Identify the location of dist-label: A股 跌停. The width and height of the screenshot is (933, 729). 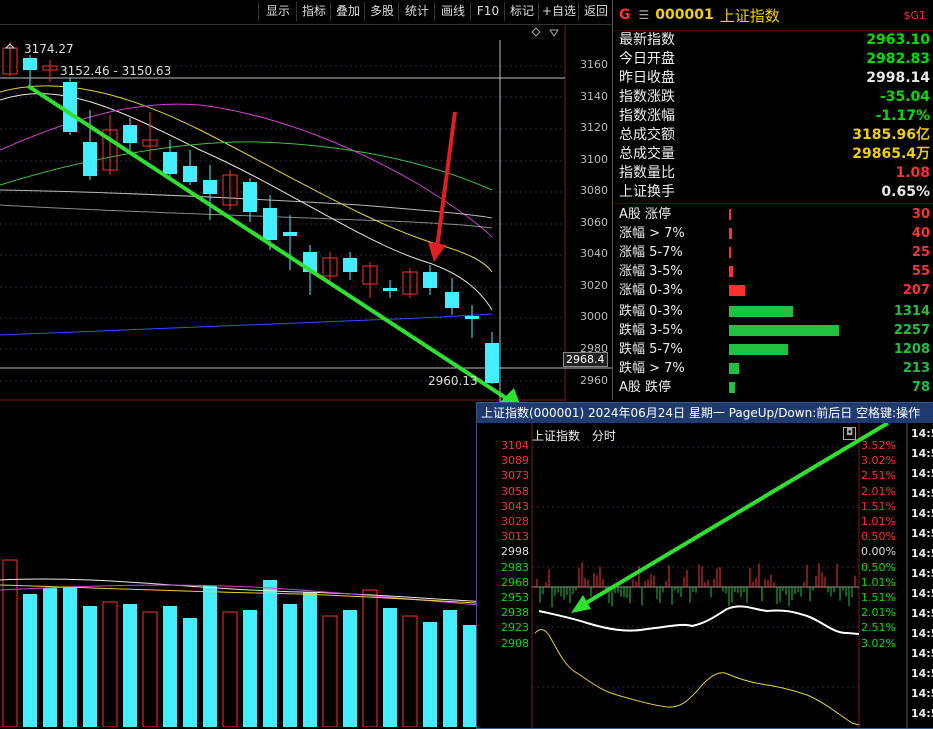
(645, 387).